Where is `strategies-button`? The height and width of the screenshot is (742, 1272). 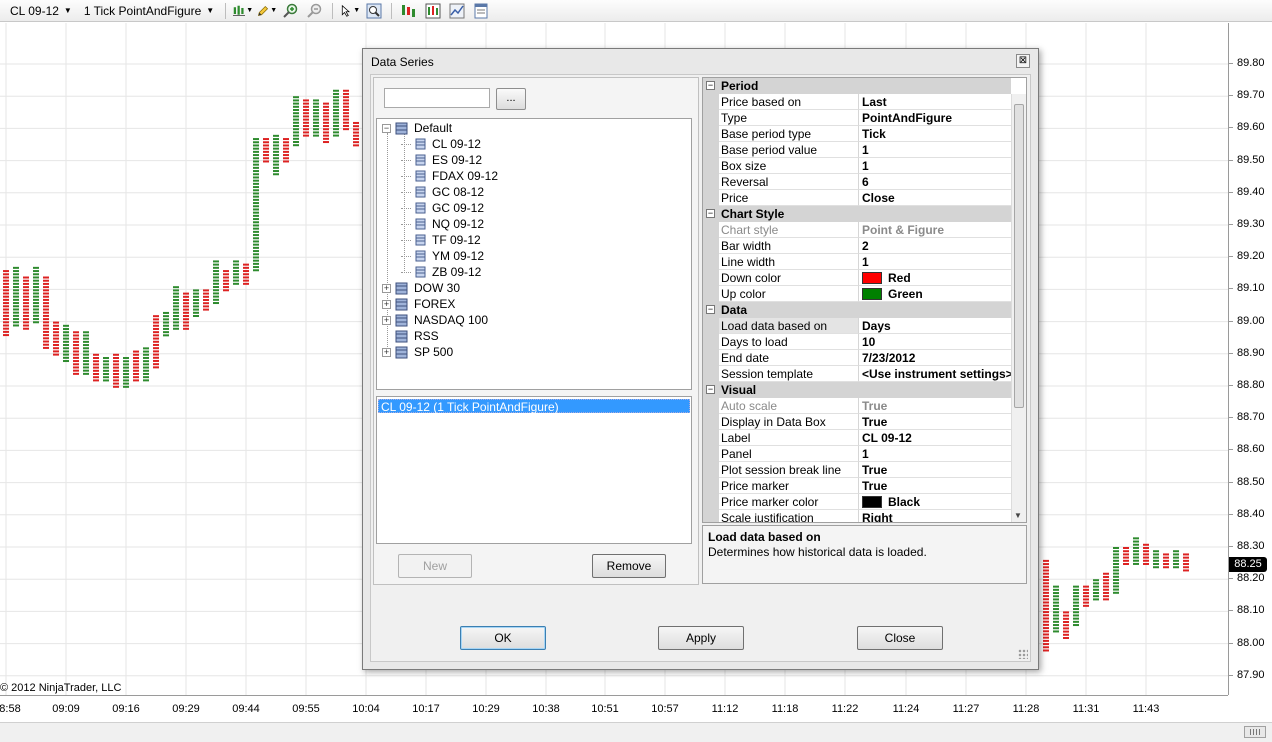
strategies-button is located at coordinates (433, 11).